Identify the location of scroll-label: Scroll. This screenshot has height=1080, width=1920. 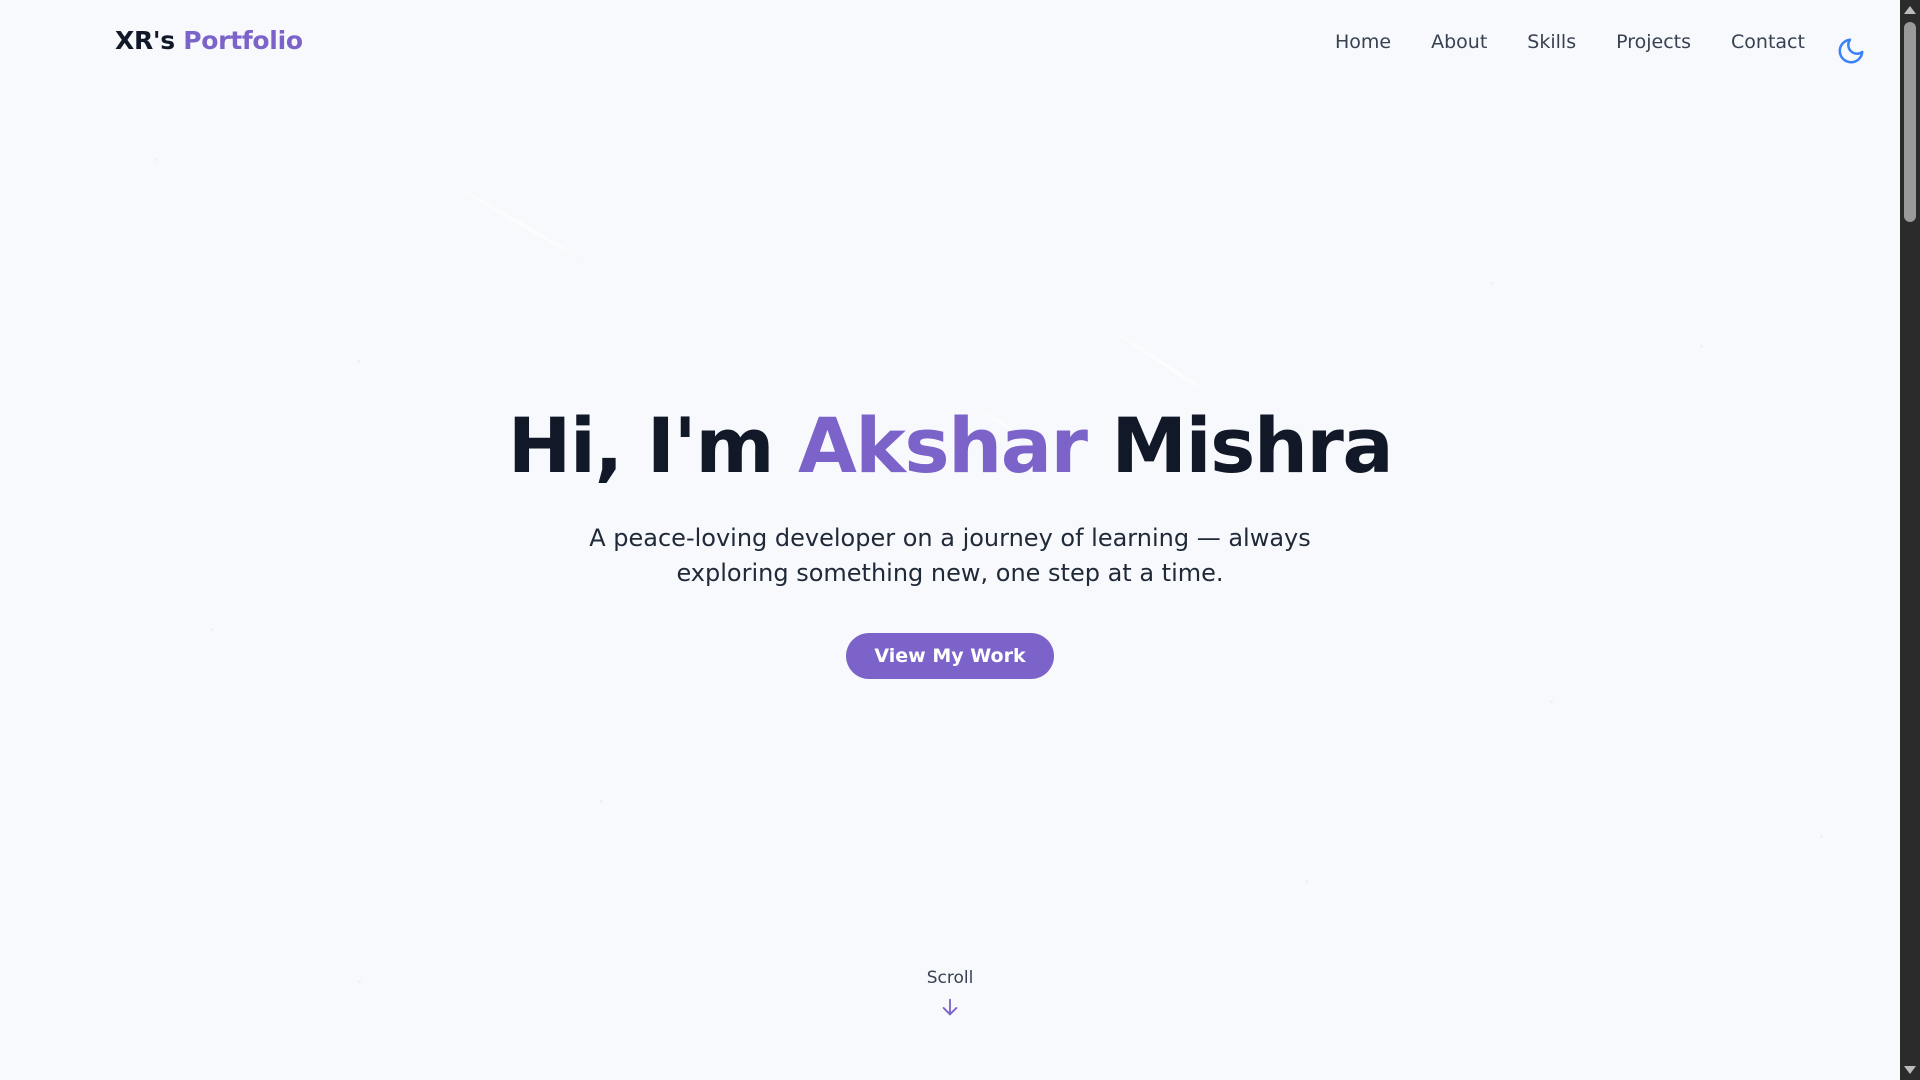
(950, 978).